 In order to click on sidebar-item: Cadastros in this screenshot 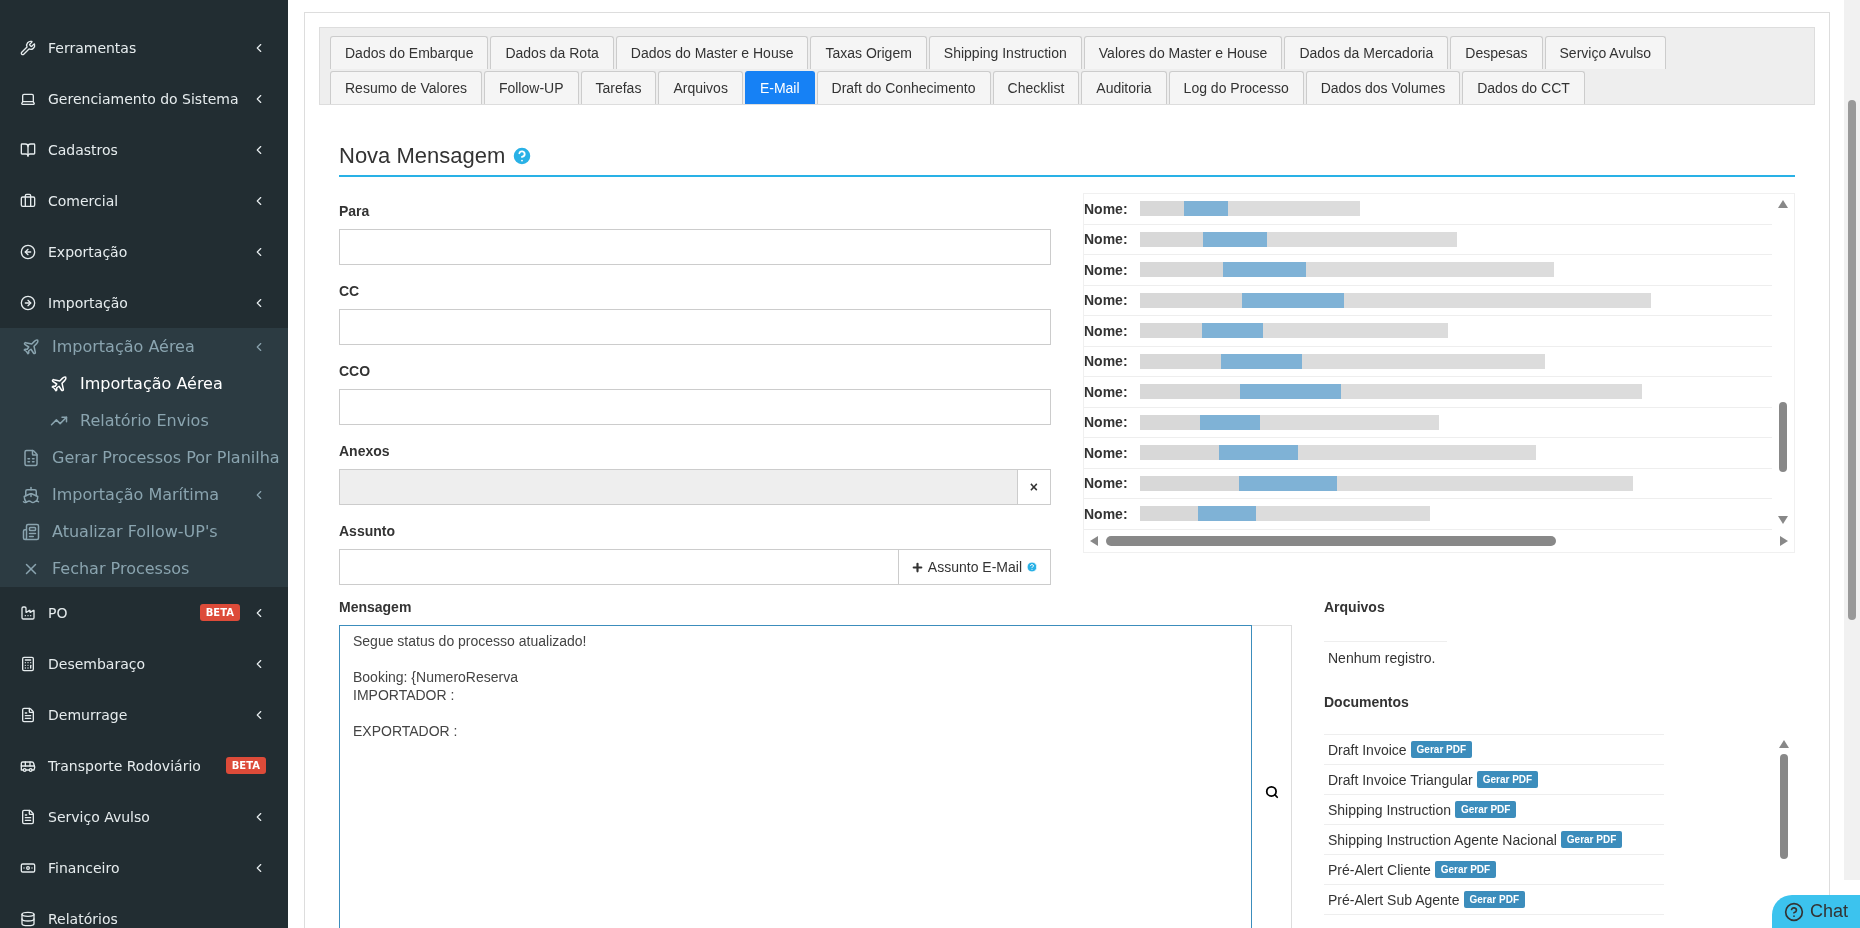, I will do `click(144, 149)`.